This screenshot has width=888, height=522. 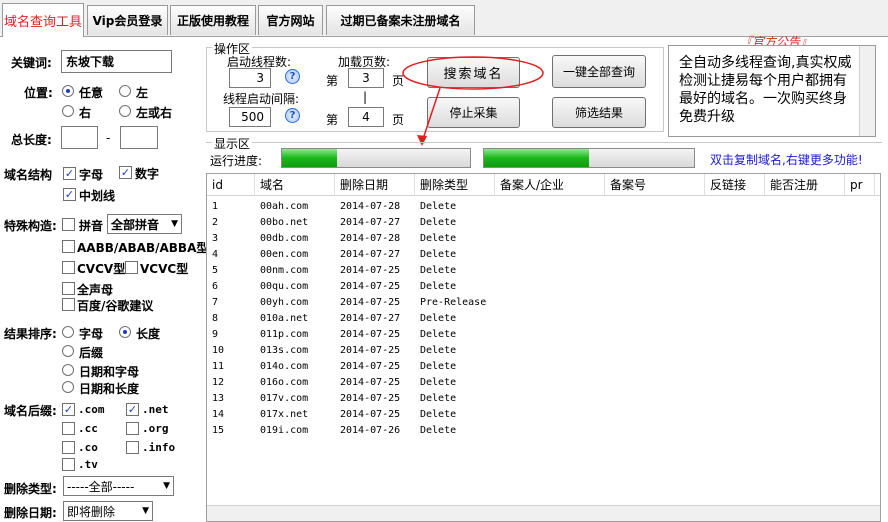 What do you see at coordinates (550, 185) in the screenshot?
I see `column-header-registrant: 备案人/企业` at bounding box center [550, 185].